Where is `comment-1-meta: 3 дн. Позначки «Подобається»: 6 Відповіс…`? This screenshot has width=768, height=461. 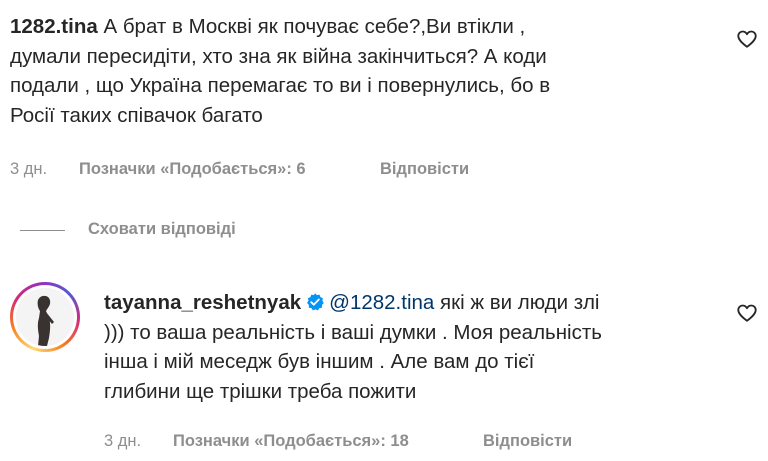 comment-1-meta: 3 дн. Позначки «Подобається»: 6 Відповіс… is located at coordinates (310, 171).